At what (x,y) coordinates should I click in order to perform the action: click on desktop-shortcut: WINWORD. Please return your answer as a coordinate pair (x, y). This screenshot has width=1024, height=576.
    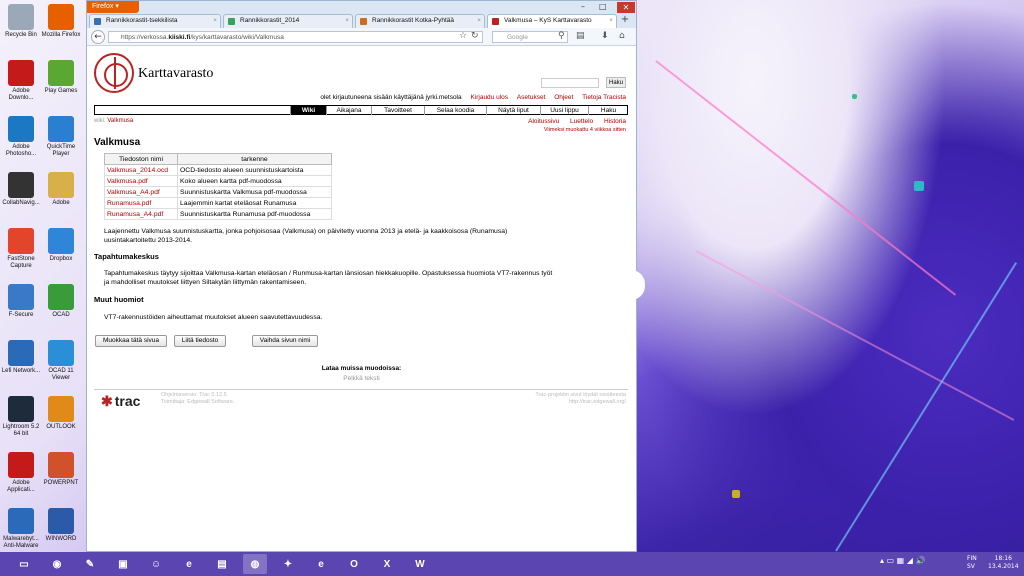
    Looking at the image, I should click on (61, 525).